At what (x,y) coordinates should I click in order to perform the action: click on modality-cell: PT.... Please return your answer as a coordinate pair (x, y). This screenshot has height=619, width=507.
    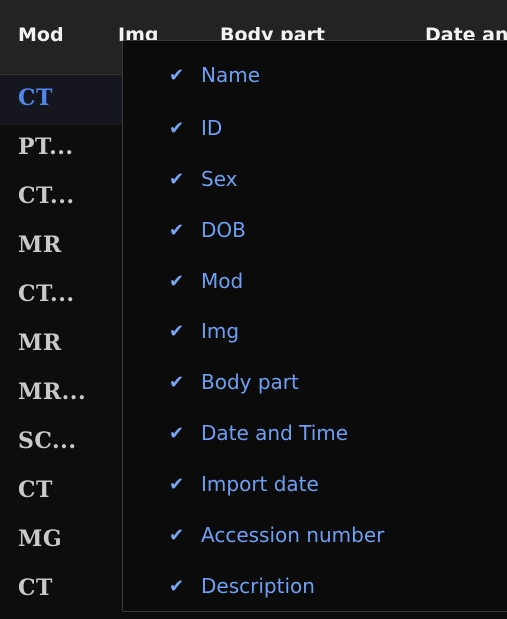
    Looking at the image, I should click on (46, 147).